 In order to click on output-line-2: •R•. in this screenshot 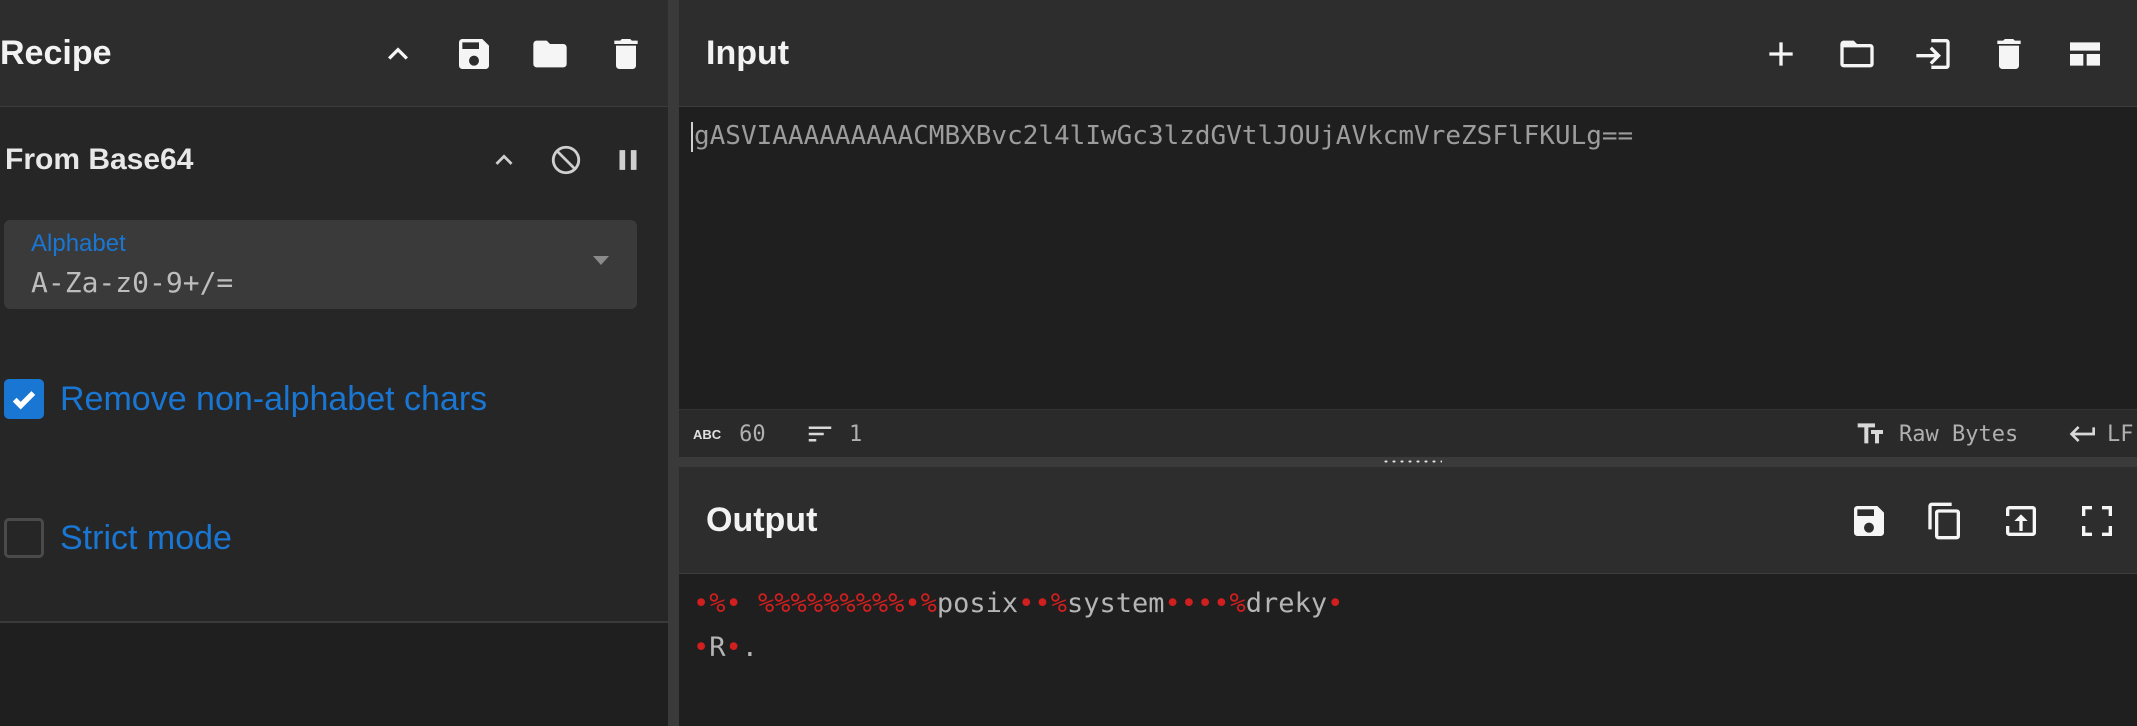, I will do `click(725, 647)`.